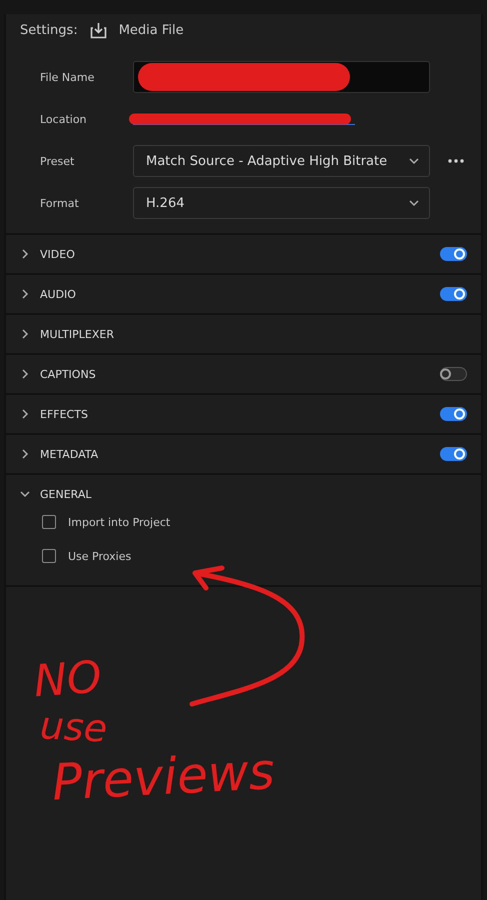 The width and height of the screenshot is (487, 900). Describe the element at coordinates (225, 414) in the screenshot. I see `section-header: EFFECTS` at that location.